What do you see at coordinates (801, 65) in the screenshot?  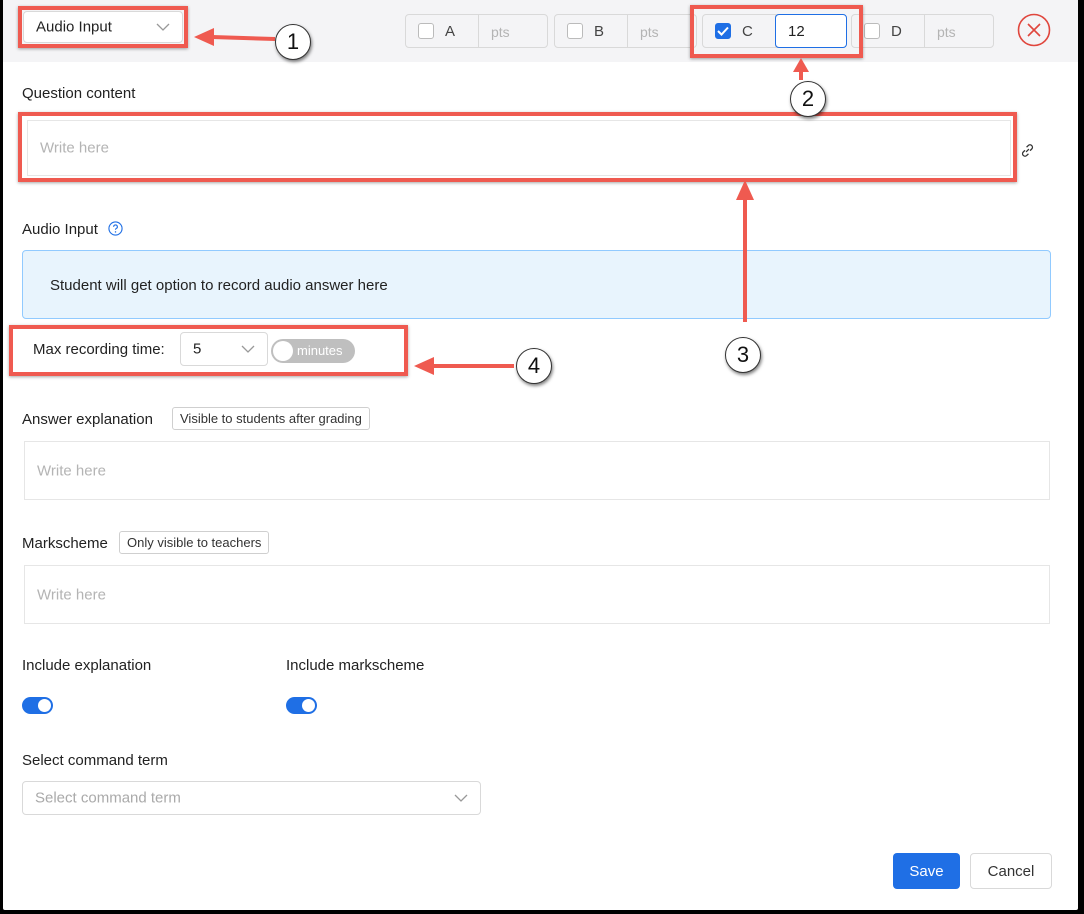 I see `arrow-2-head` at bounding box center [801, 65].